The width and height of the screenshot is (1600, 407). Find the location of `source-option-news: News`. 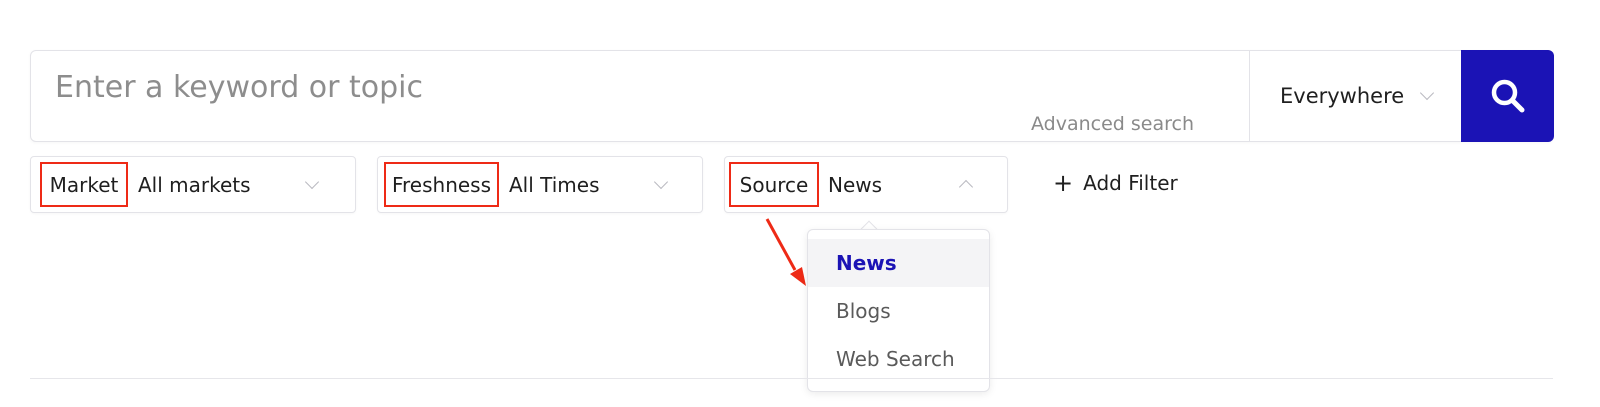

source-option-news: News is located at coordinates (898, 263).